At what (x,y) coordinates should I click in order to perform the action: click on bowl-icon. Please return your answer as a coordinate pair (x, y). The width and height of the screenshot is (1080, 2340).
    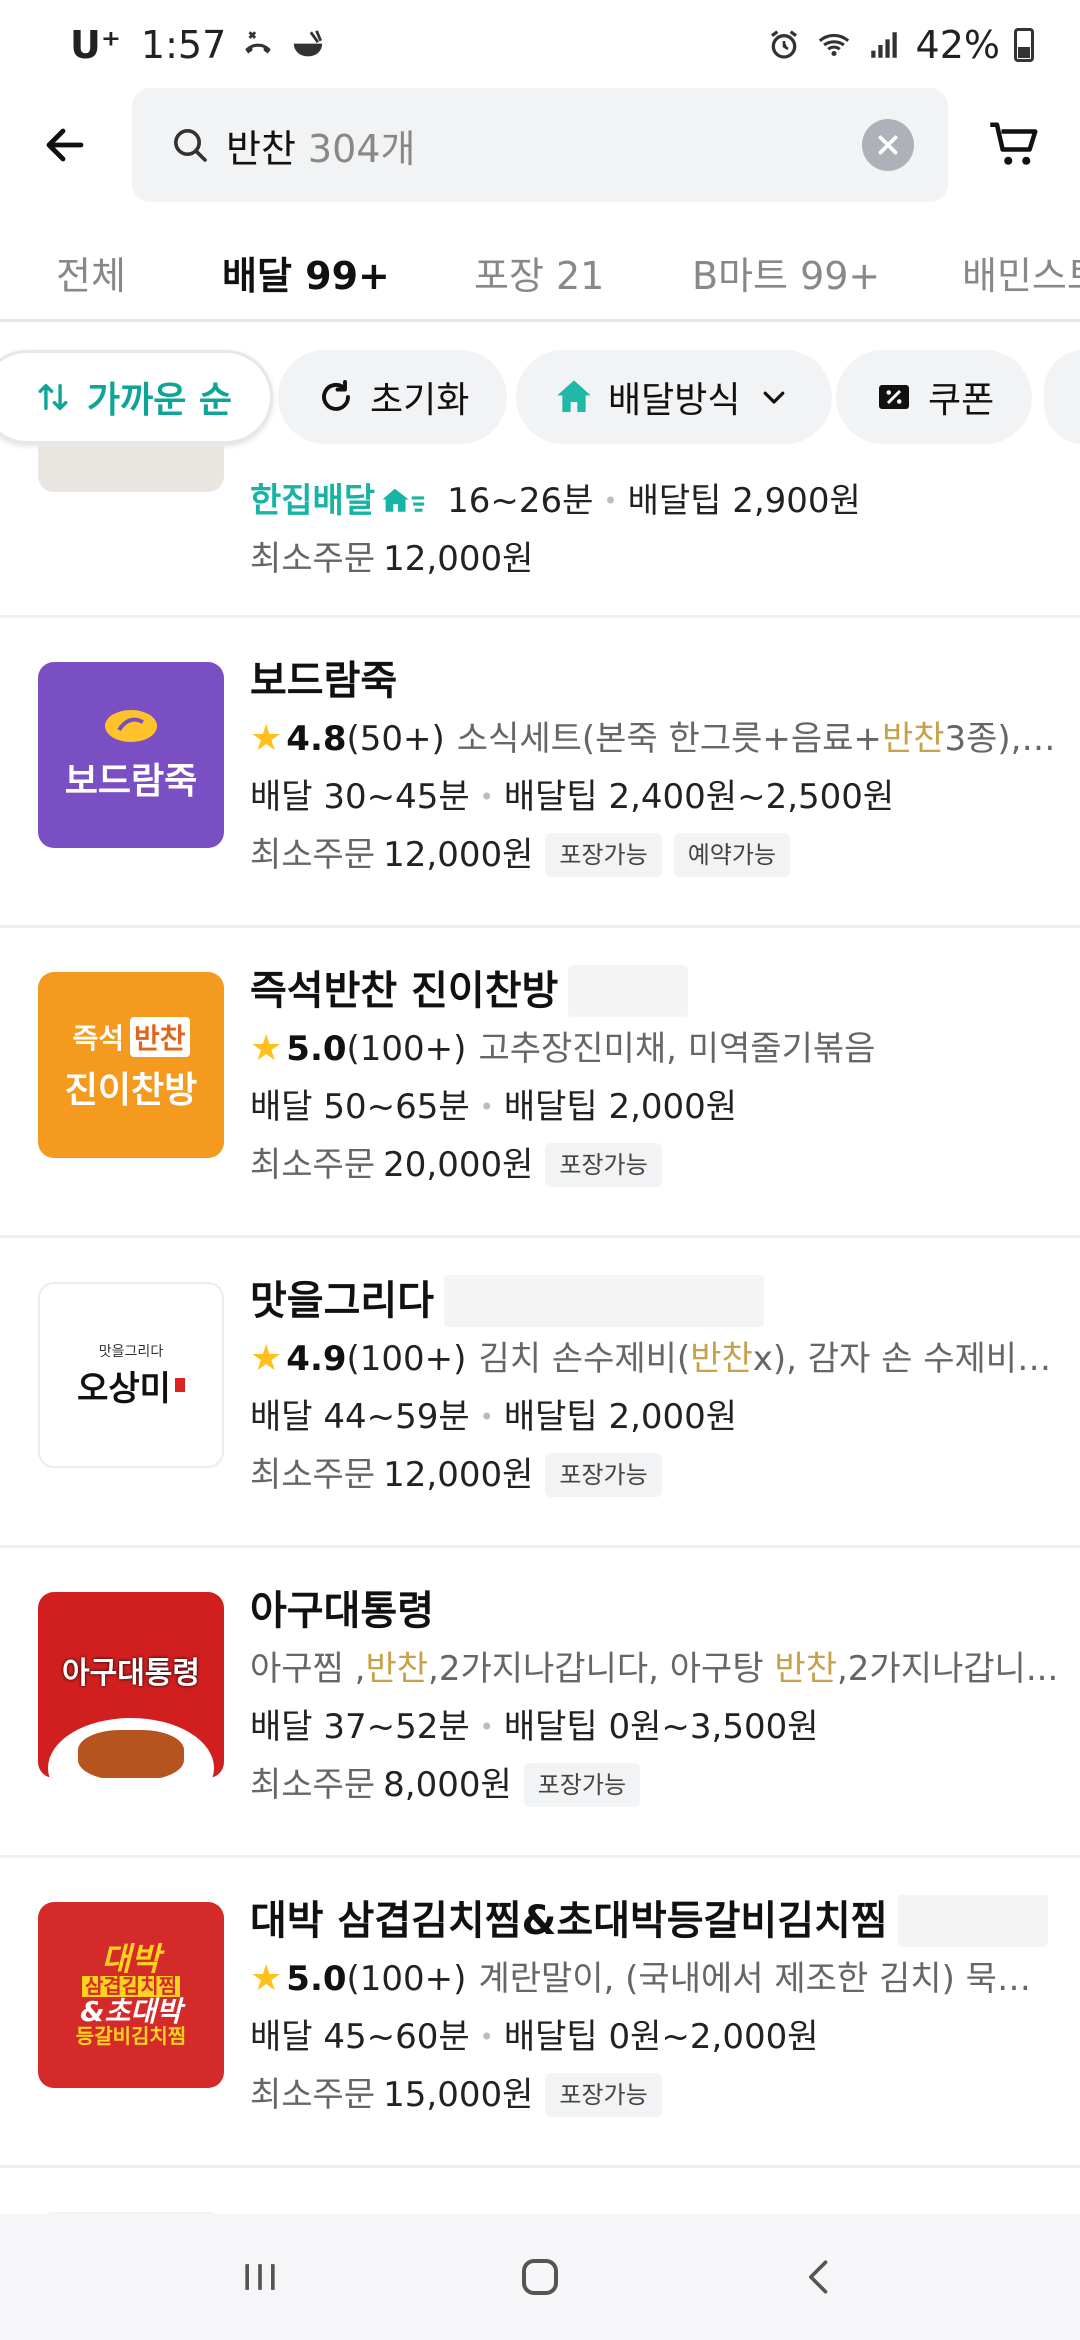
    Looking at the image, I should click on (308, 45).